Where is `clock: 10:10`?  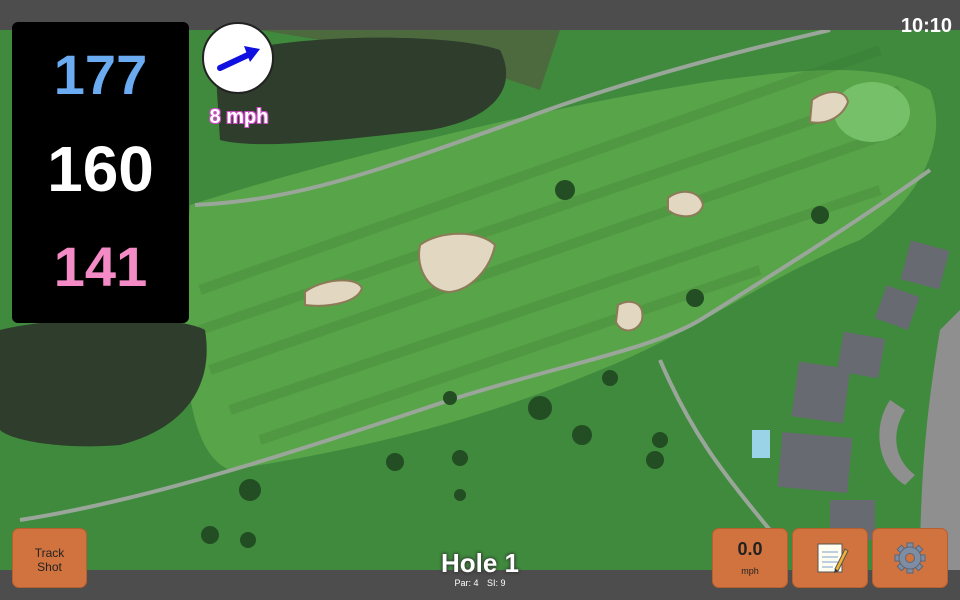
clock: 10:10 is located at coordinates (926, 26).